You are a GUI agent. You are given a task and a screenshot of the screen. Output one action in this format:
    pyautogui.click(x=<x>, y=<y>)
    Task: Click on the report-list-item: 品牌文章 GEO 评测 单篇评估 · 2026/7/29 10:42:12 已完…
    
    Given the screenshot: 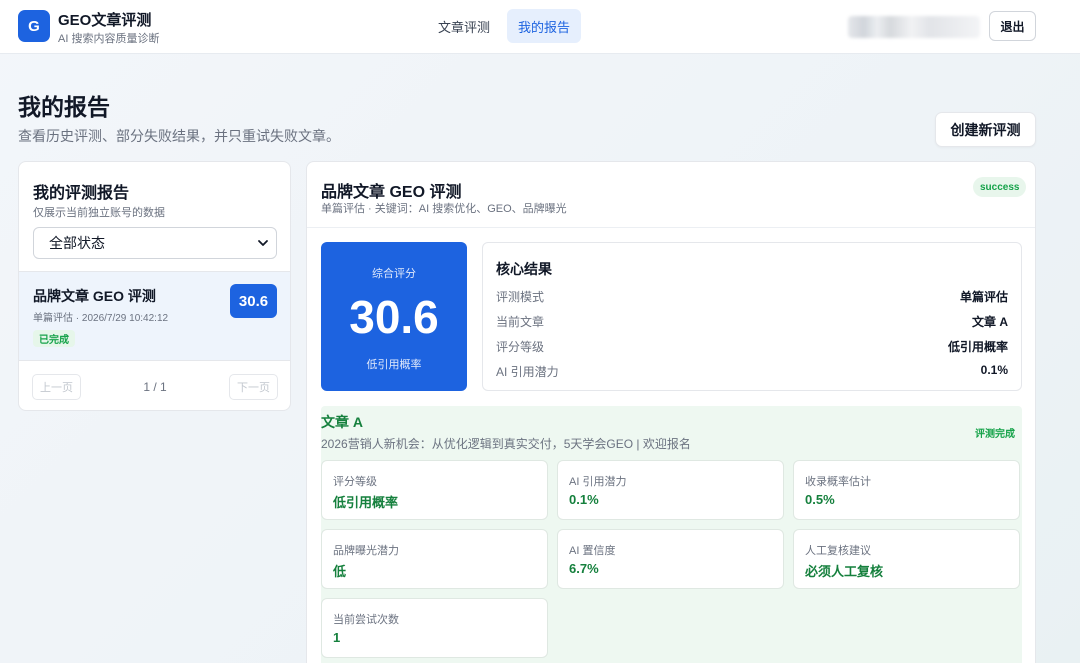 What is the action you would take?
    pyautogui.click(x=154, y=316)
    